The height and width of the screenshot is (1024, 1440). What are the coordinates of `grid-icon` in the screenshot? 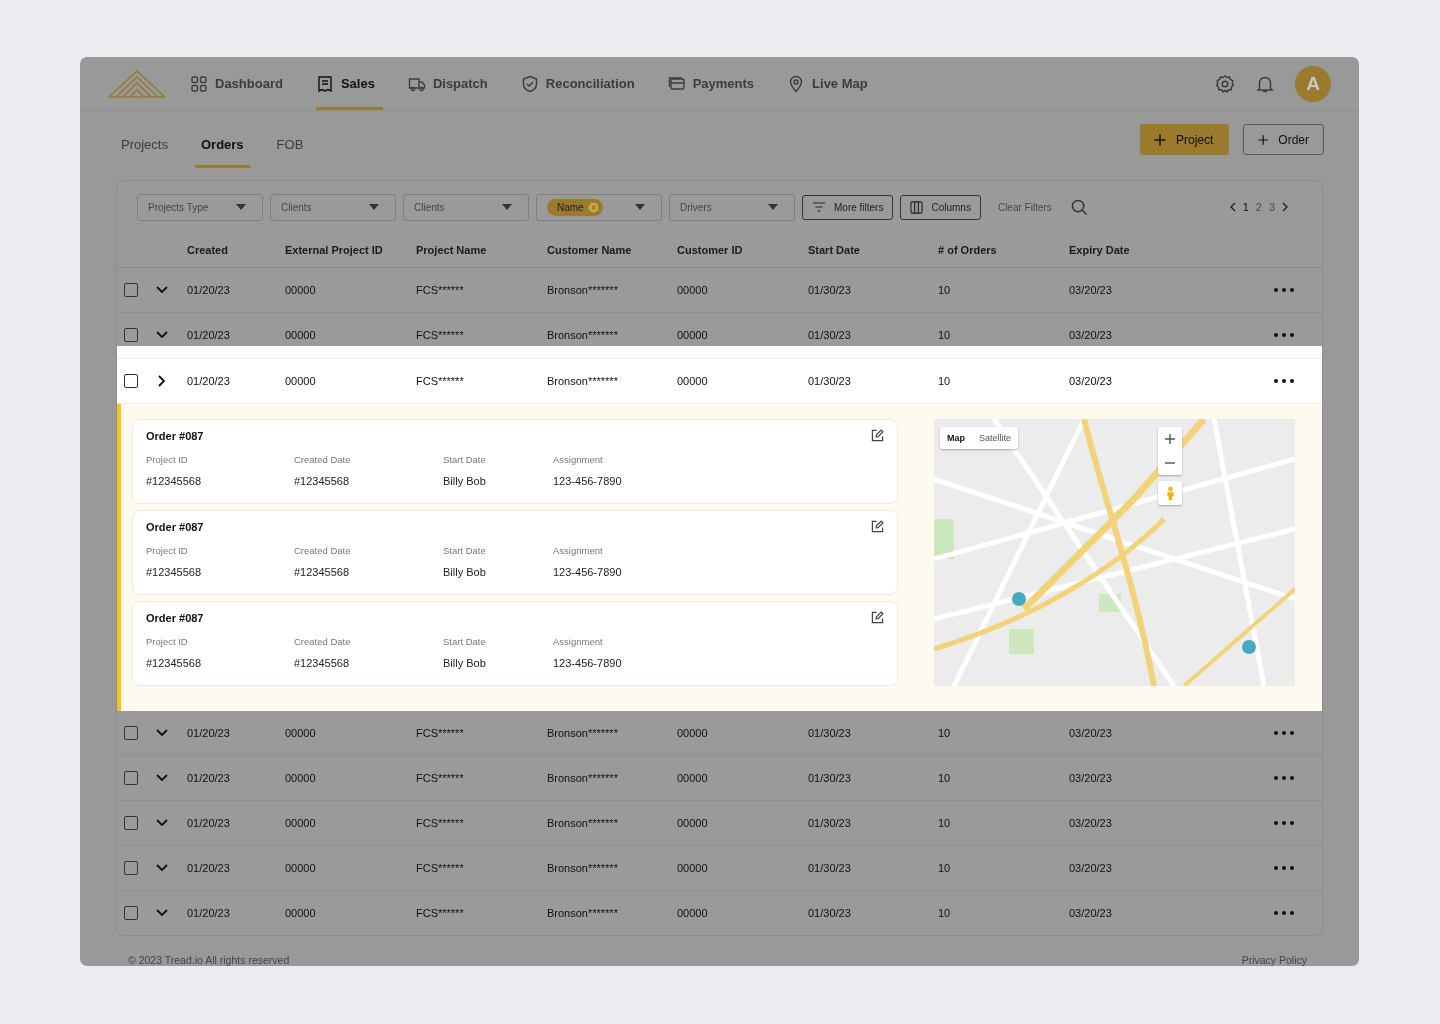 It's located at (199, 83).